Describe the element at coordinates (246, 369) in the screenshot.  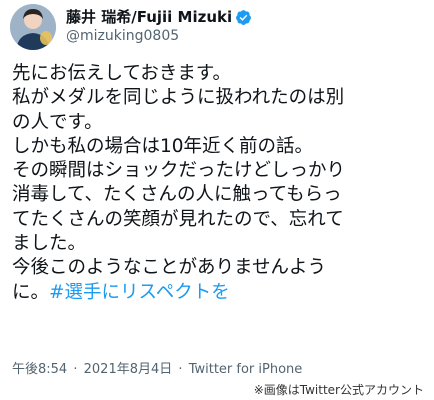
I see `tweet-source: Twitter for iPhone` at that location.